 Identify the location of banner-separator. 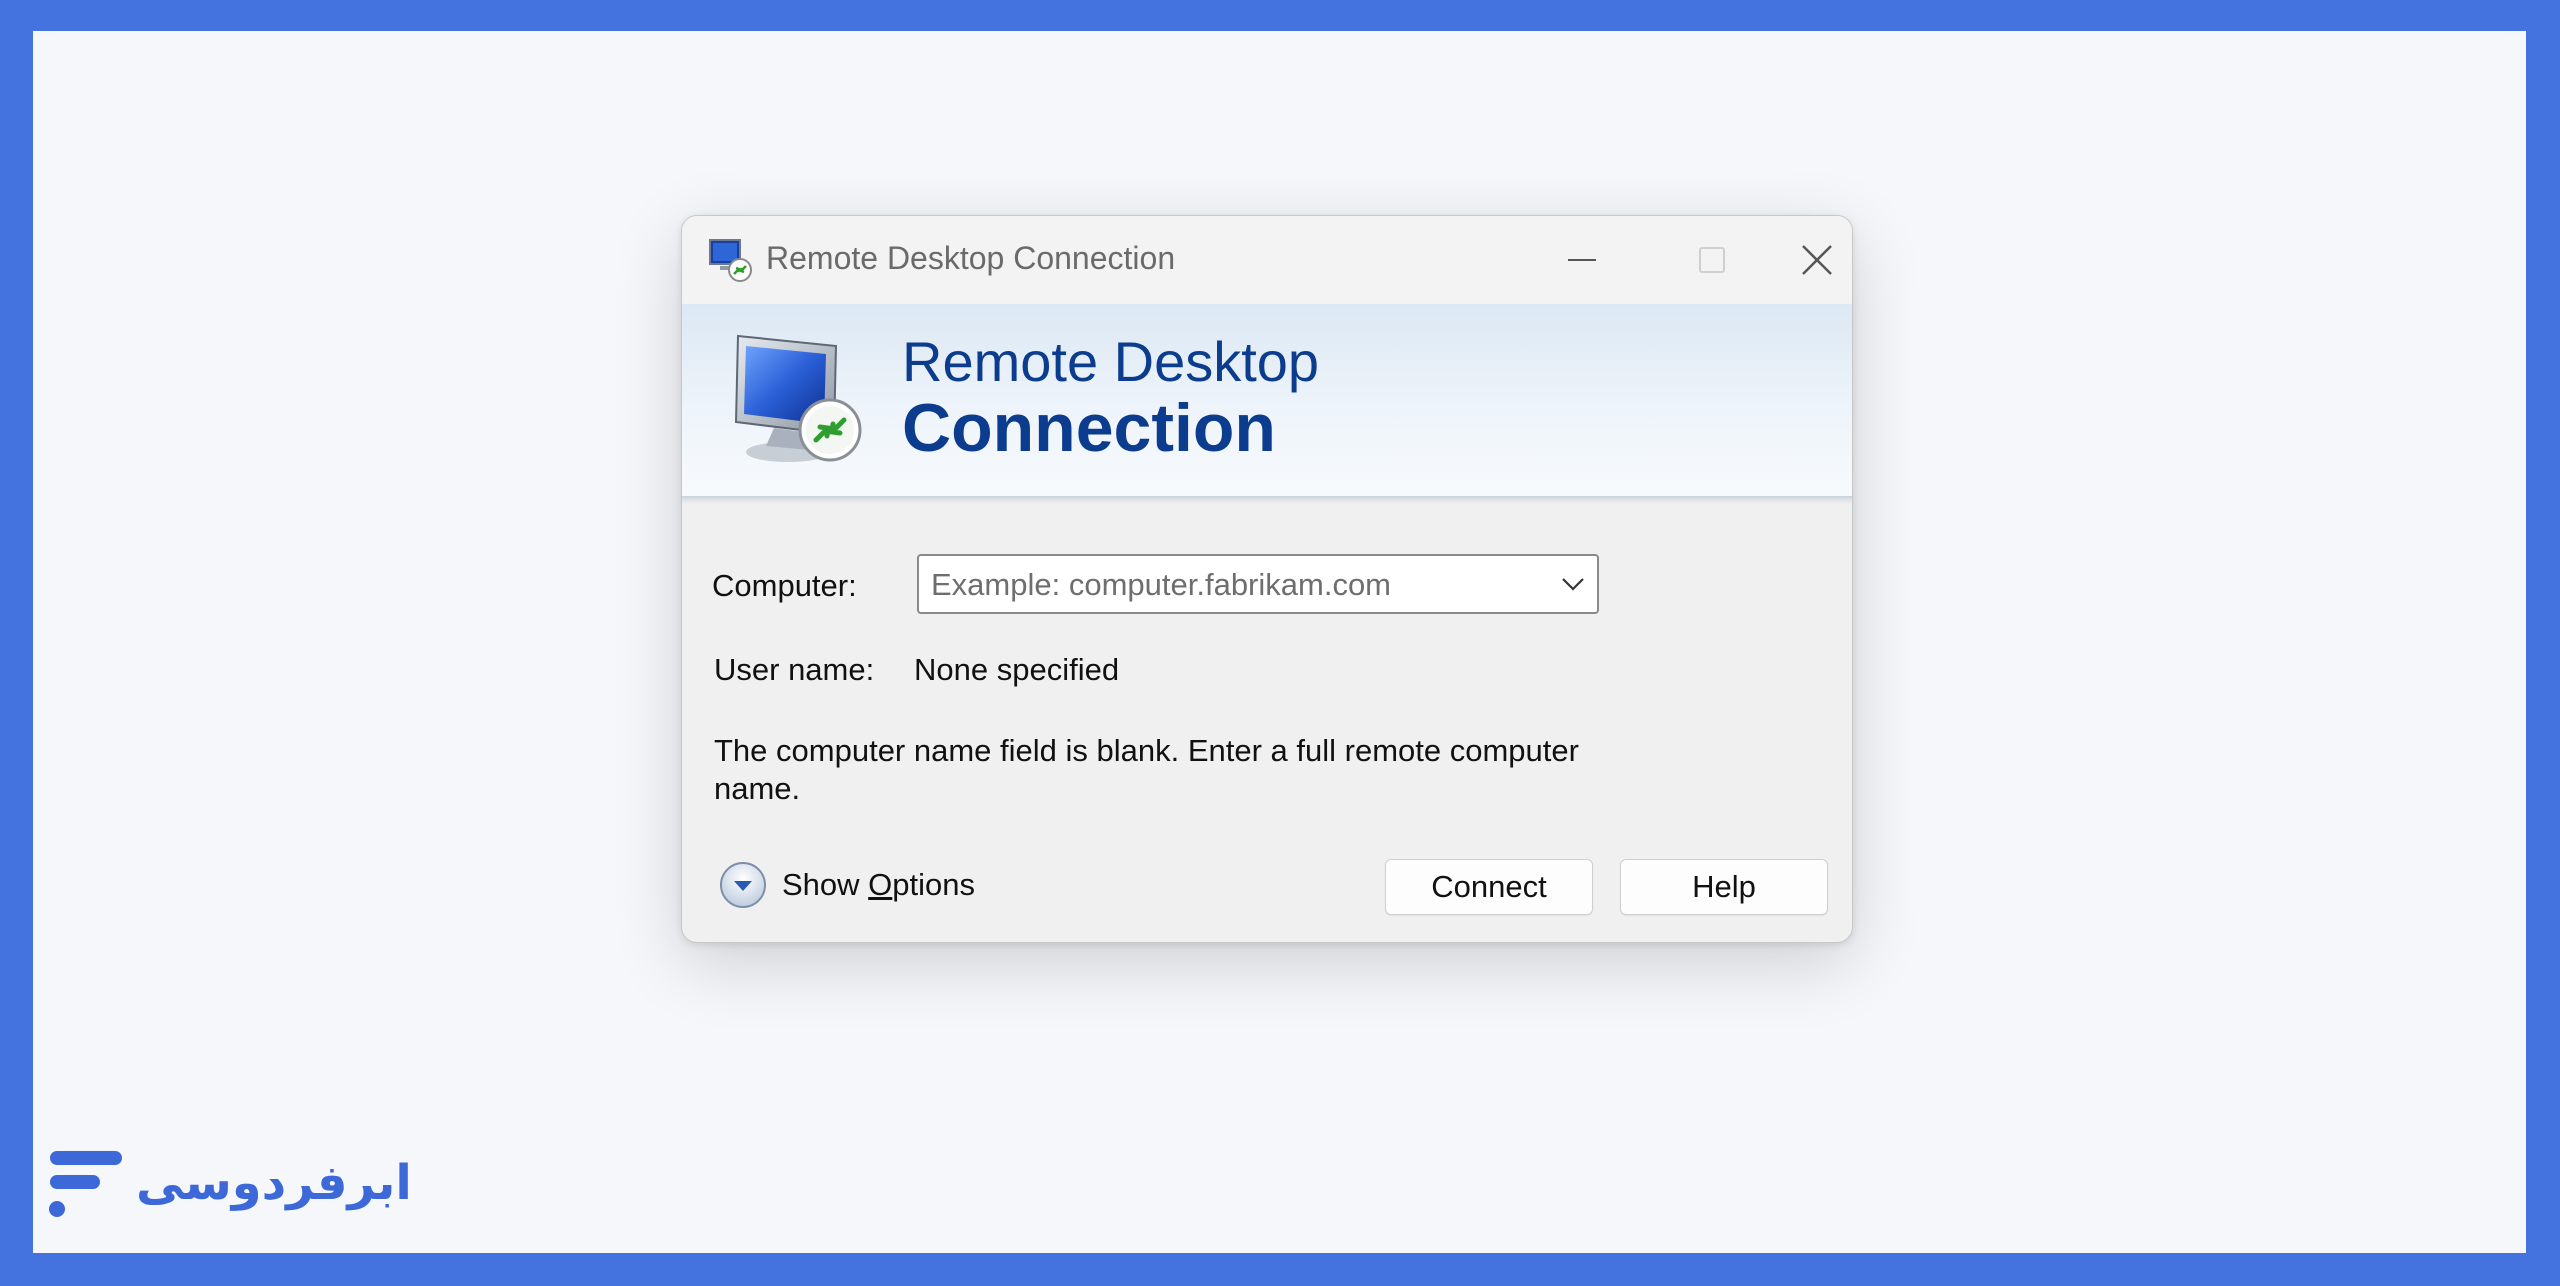
(1267, 500).